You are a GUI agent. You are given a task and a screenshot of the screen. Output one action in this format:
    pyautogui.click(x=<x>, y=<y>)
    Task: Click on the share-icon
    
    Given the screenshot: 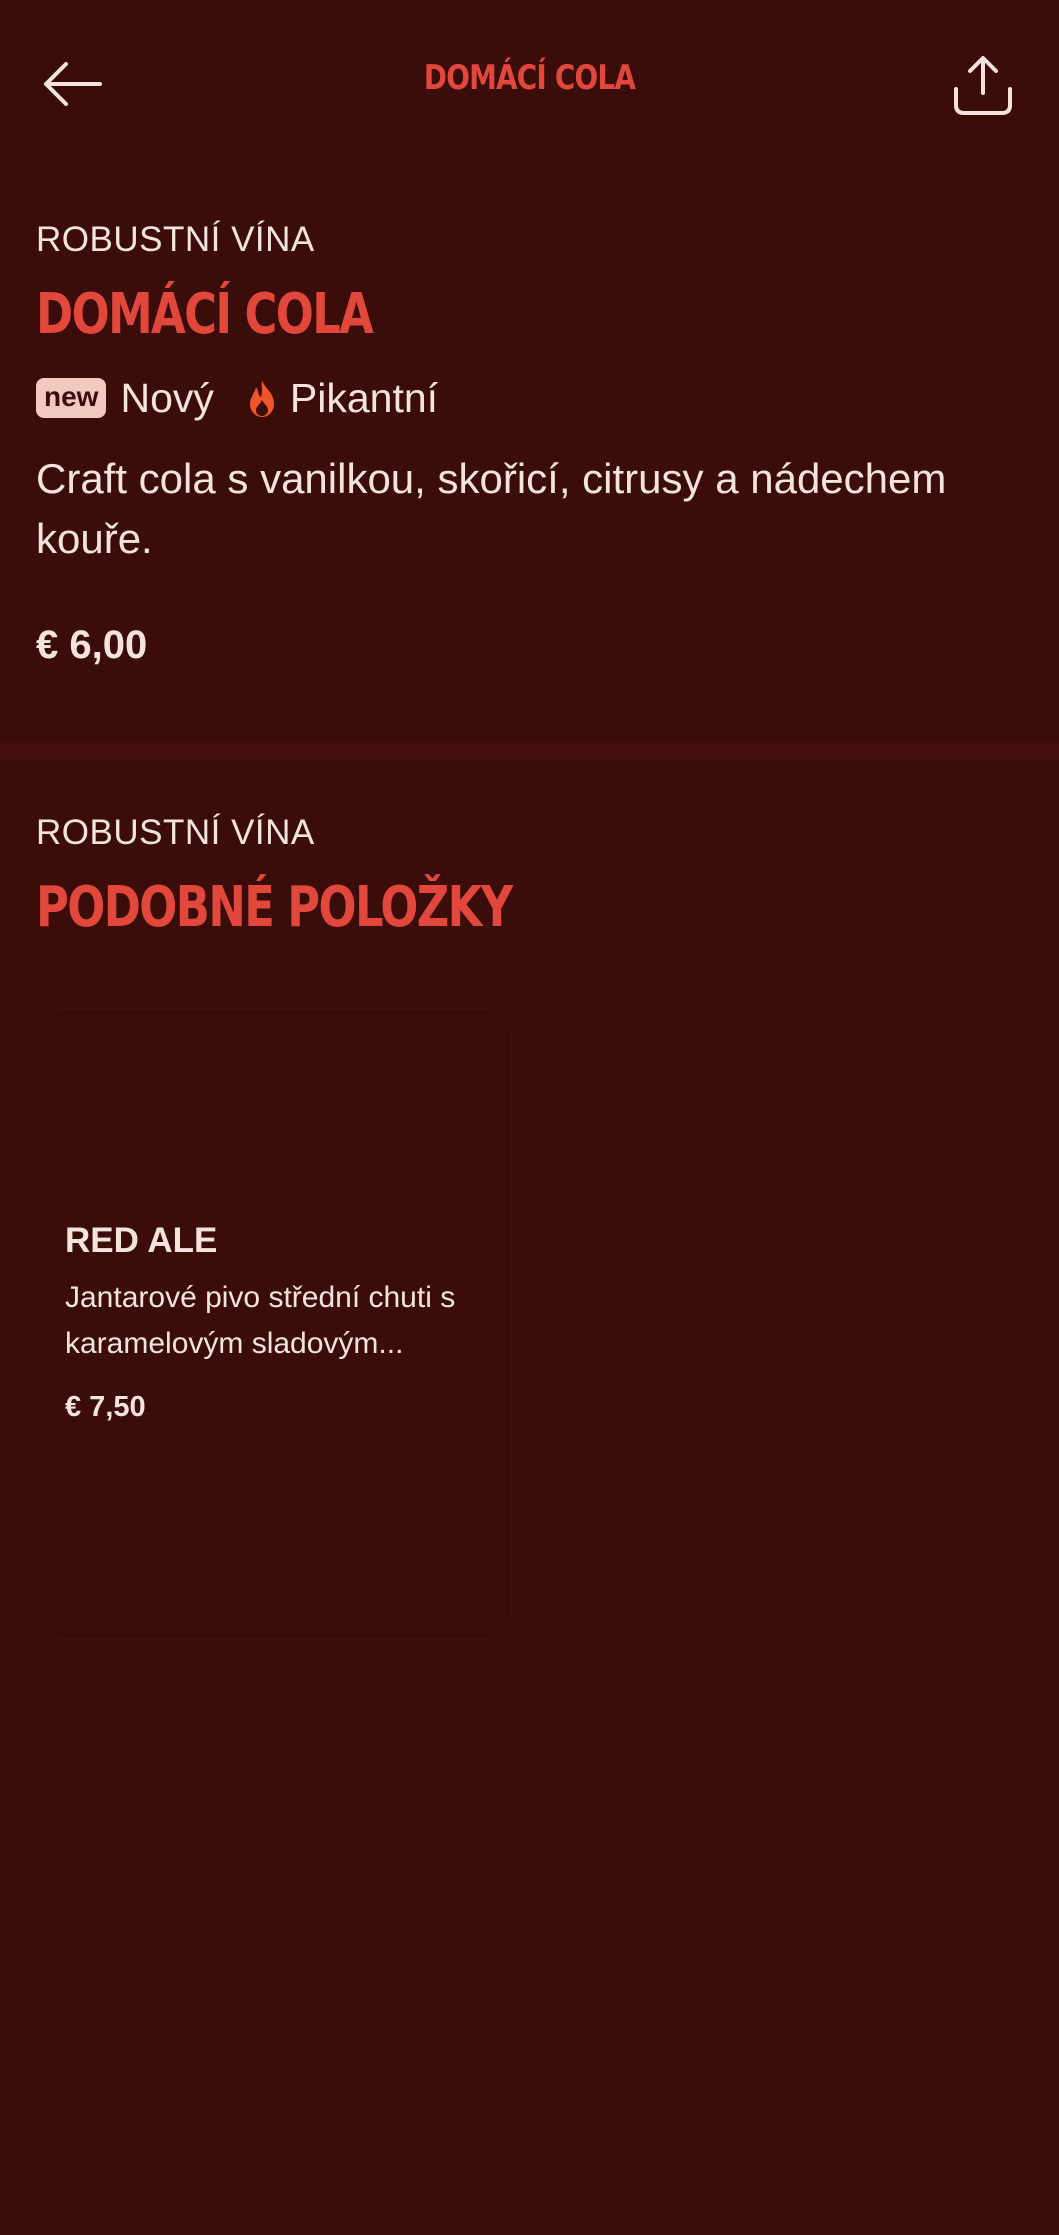 What is the action you would take?
    pyautogui.click(x=983, y=85)
    